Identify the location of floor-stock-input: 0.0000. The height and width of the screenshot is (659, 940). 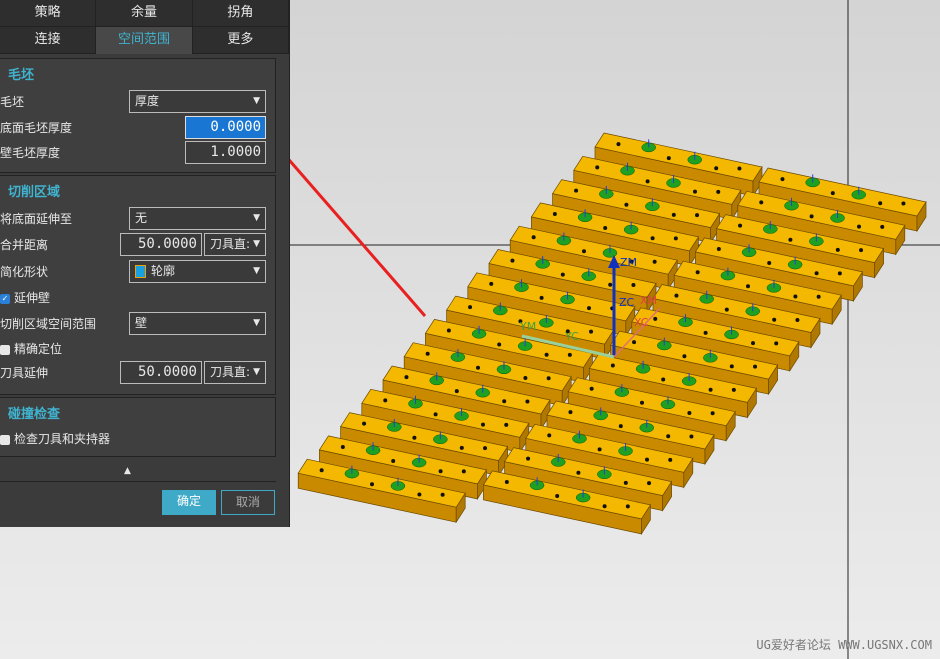
(225, 127).